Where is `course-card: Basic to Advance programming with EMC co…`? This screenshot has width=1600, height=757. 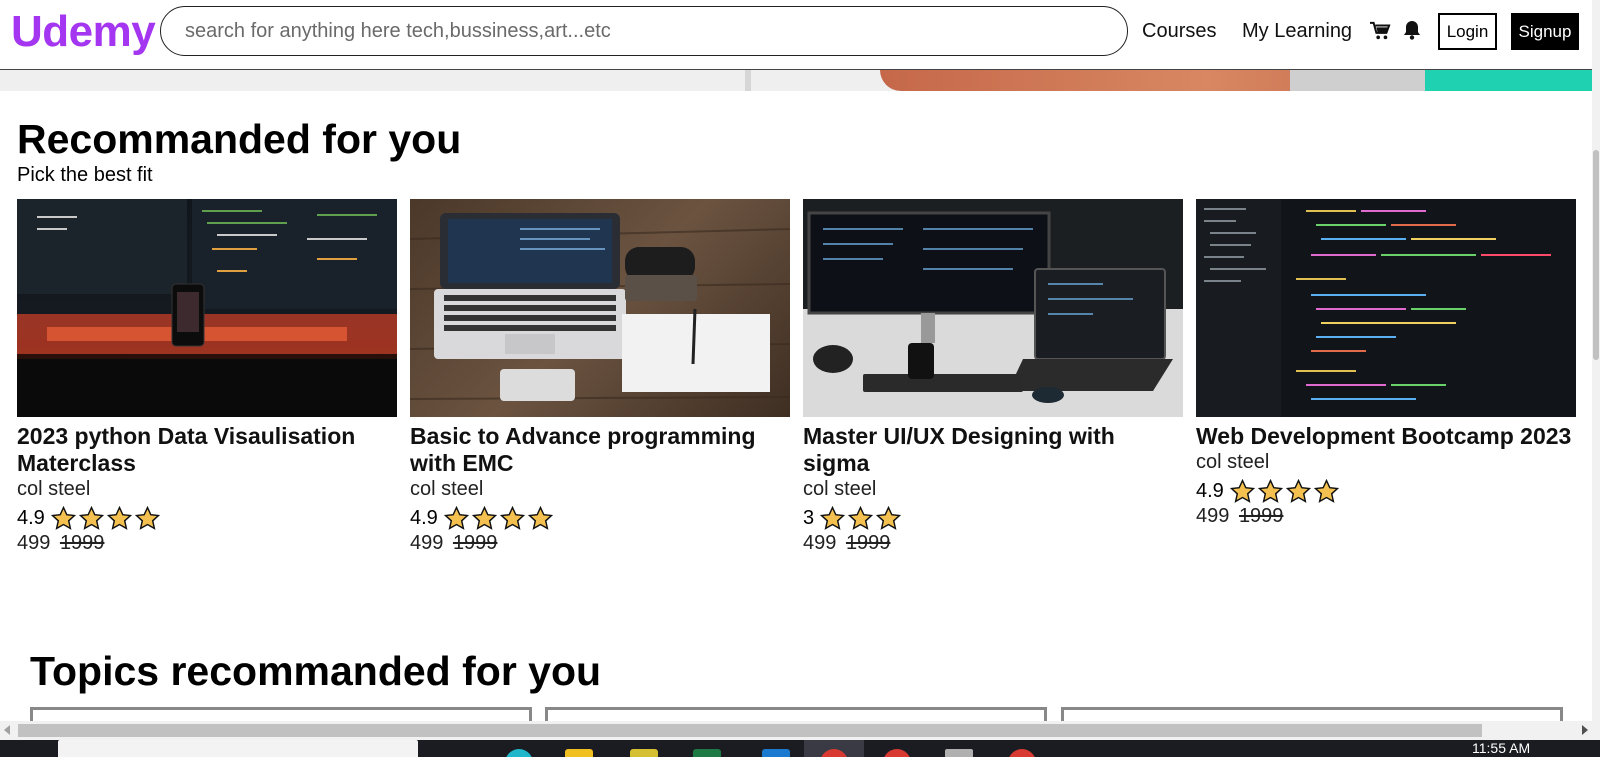
course-card: Basic to Advance programming with EMC co… is located at coordinates (600, 377).